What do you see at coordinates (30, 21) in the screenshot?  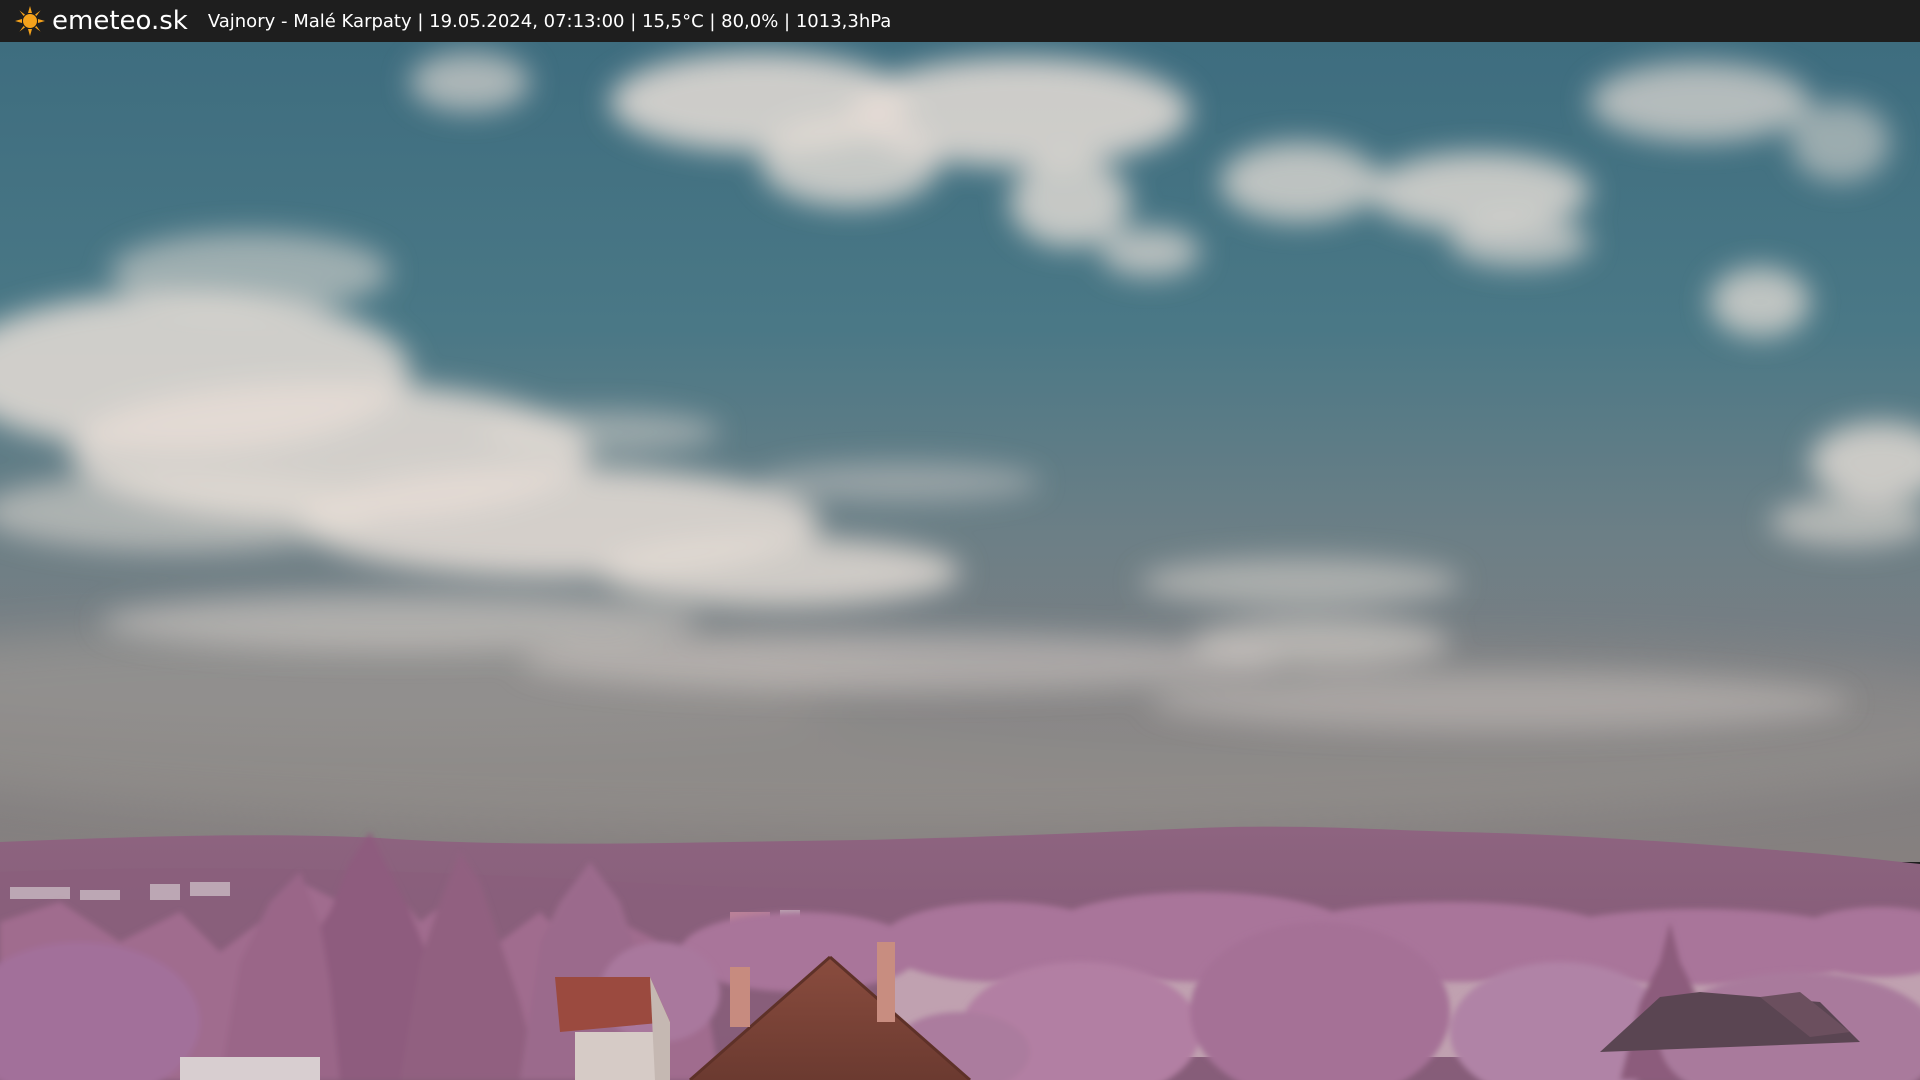 I see `sun-icon` at bounding box center [30, 21].